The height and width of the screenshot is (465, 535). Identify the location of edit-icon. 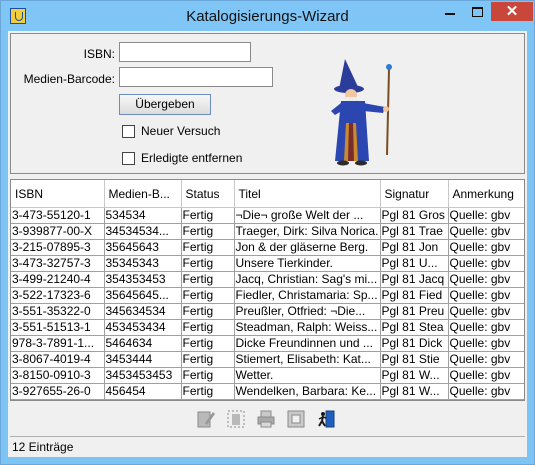
(206, 419).